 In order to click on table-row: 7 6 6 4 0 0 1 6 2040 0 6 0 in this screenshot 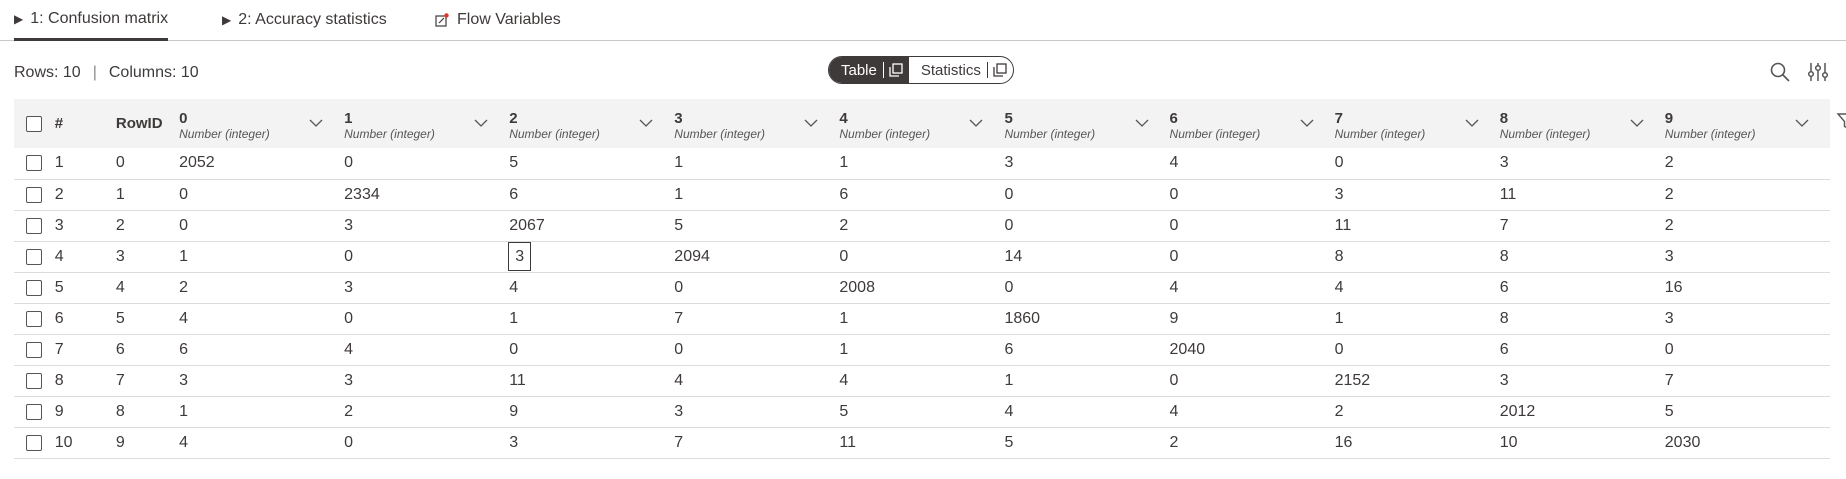, I will do `click(922, 349)`.